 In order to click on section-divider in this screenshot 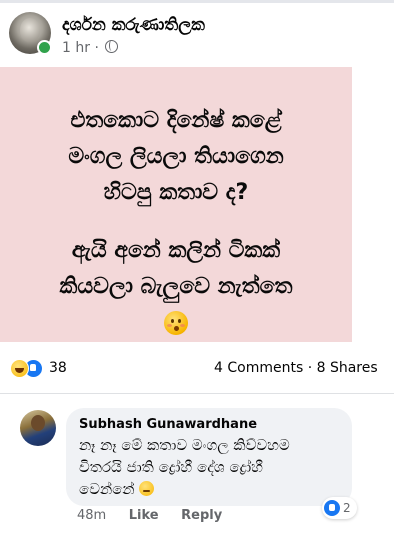, I will do `click(197, 393)`.